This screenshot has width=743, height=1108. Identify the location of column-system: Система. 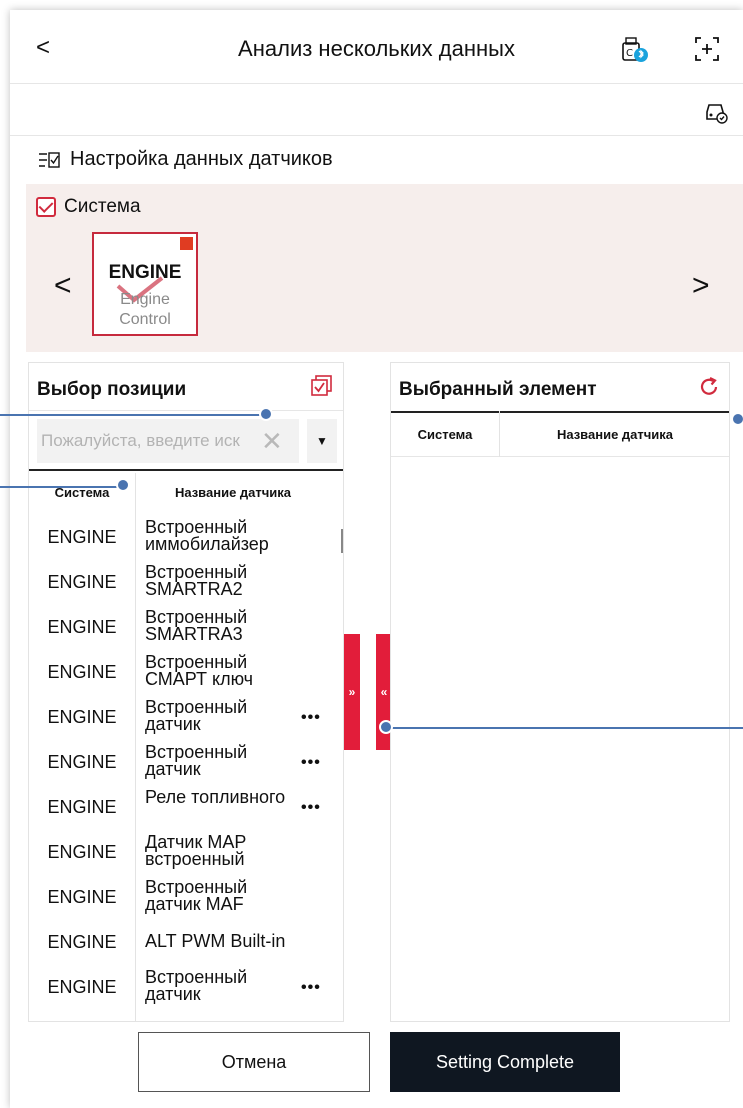
(445, 434).